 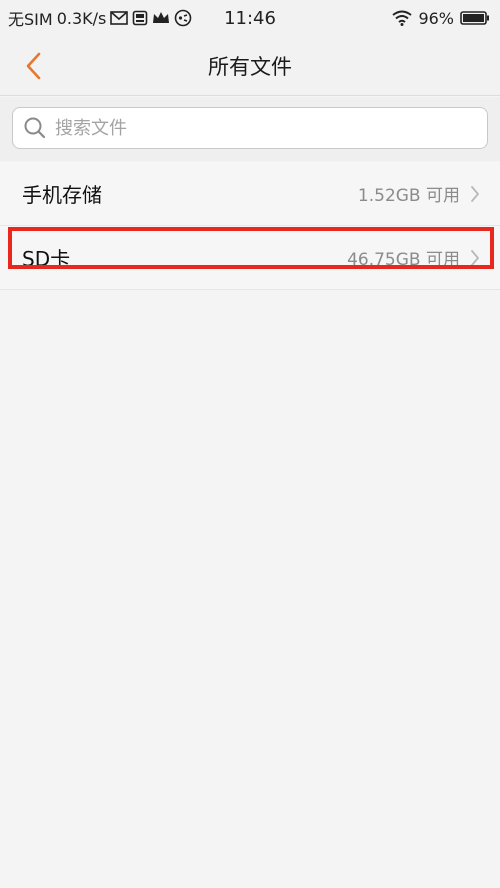 I want to click on mail-icon, so click(x=119, y=18).